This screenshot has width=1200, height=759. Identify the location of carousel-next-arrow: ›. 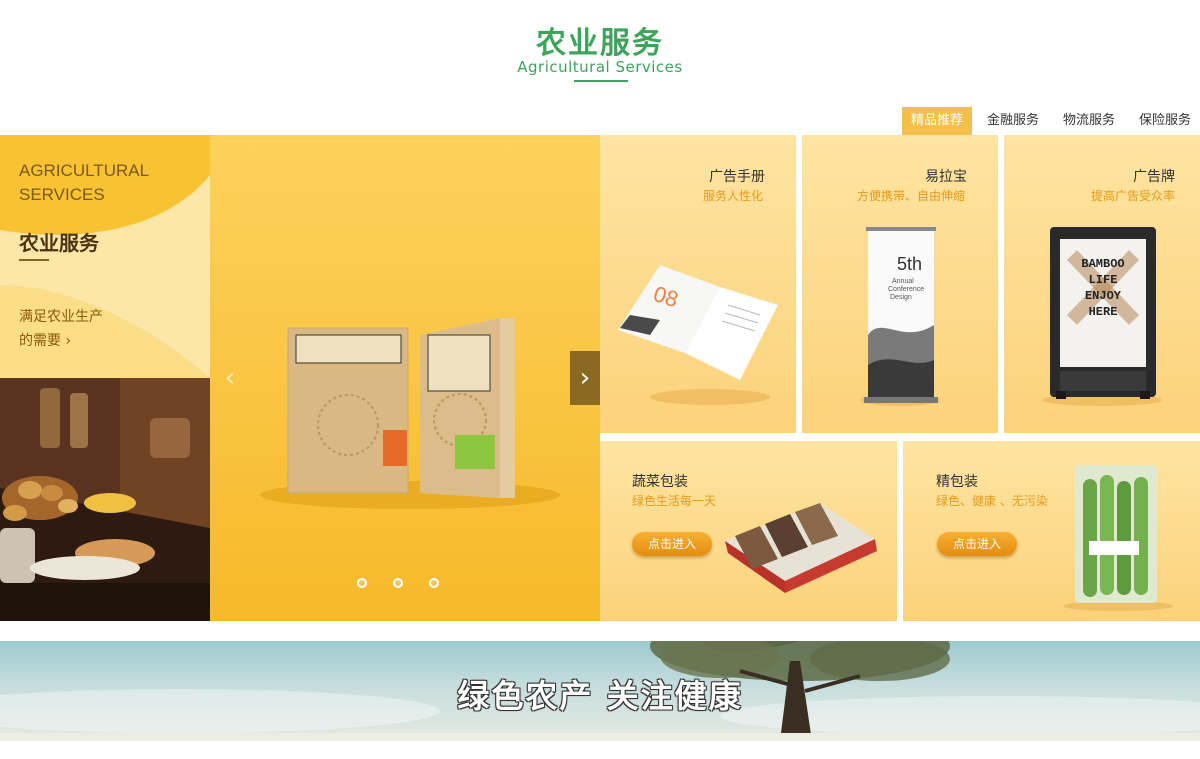
(585, 378).